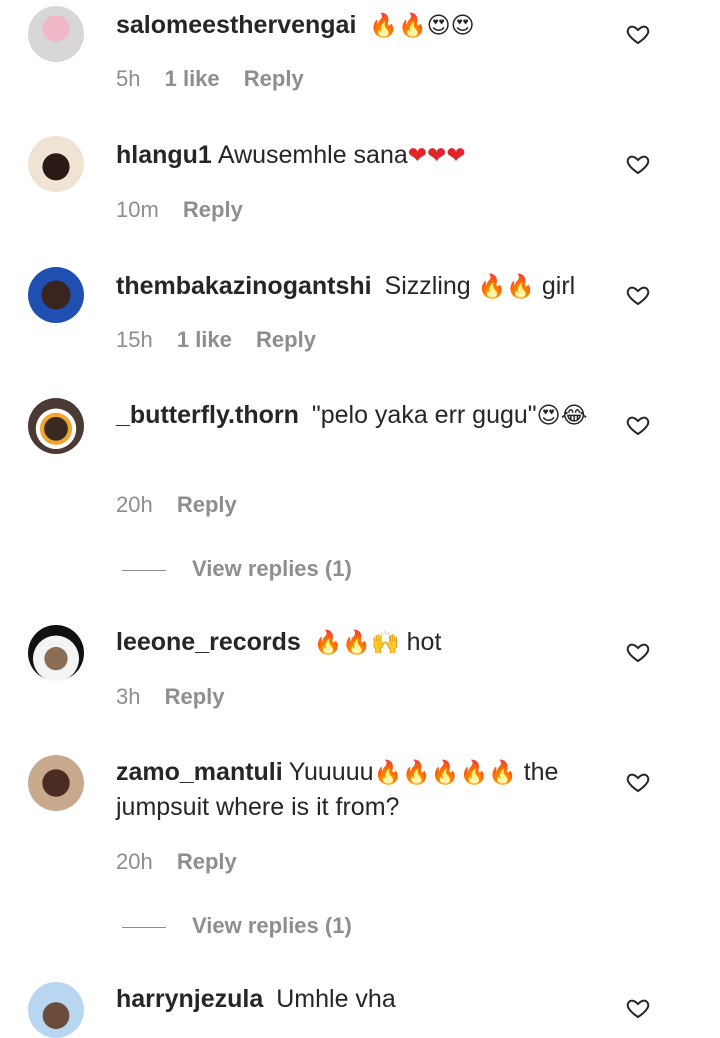  Describe the element at coordinates (208, 642) in the screenshot. I see `username: leeone_records` at that location.